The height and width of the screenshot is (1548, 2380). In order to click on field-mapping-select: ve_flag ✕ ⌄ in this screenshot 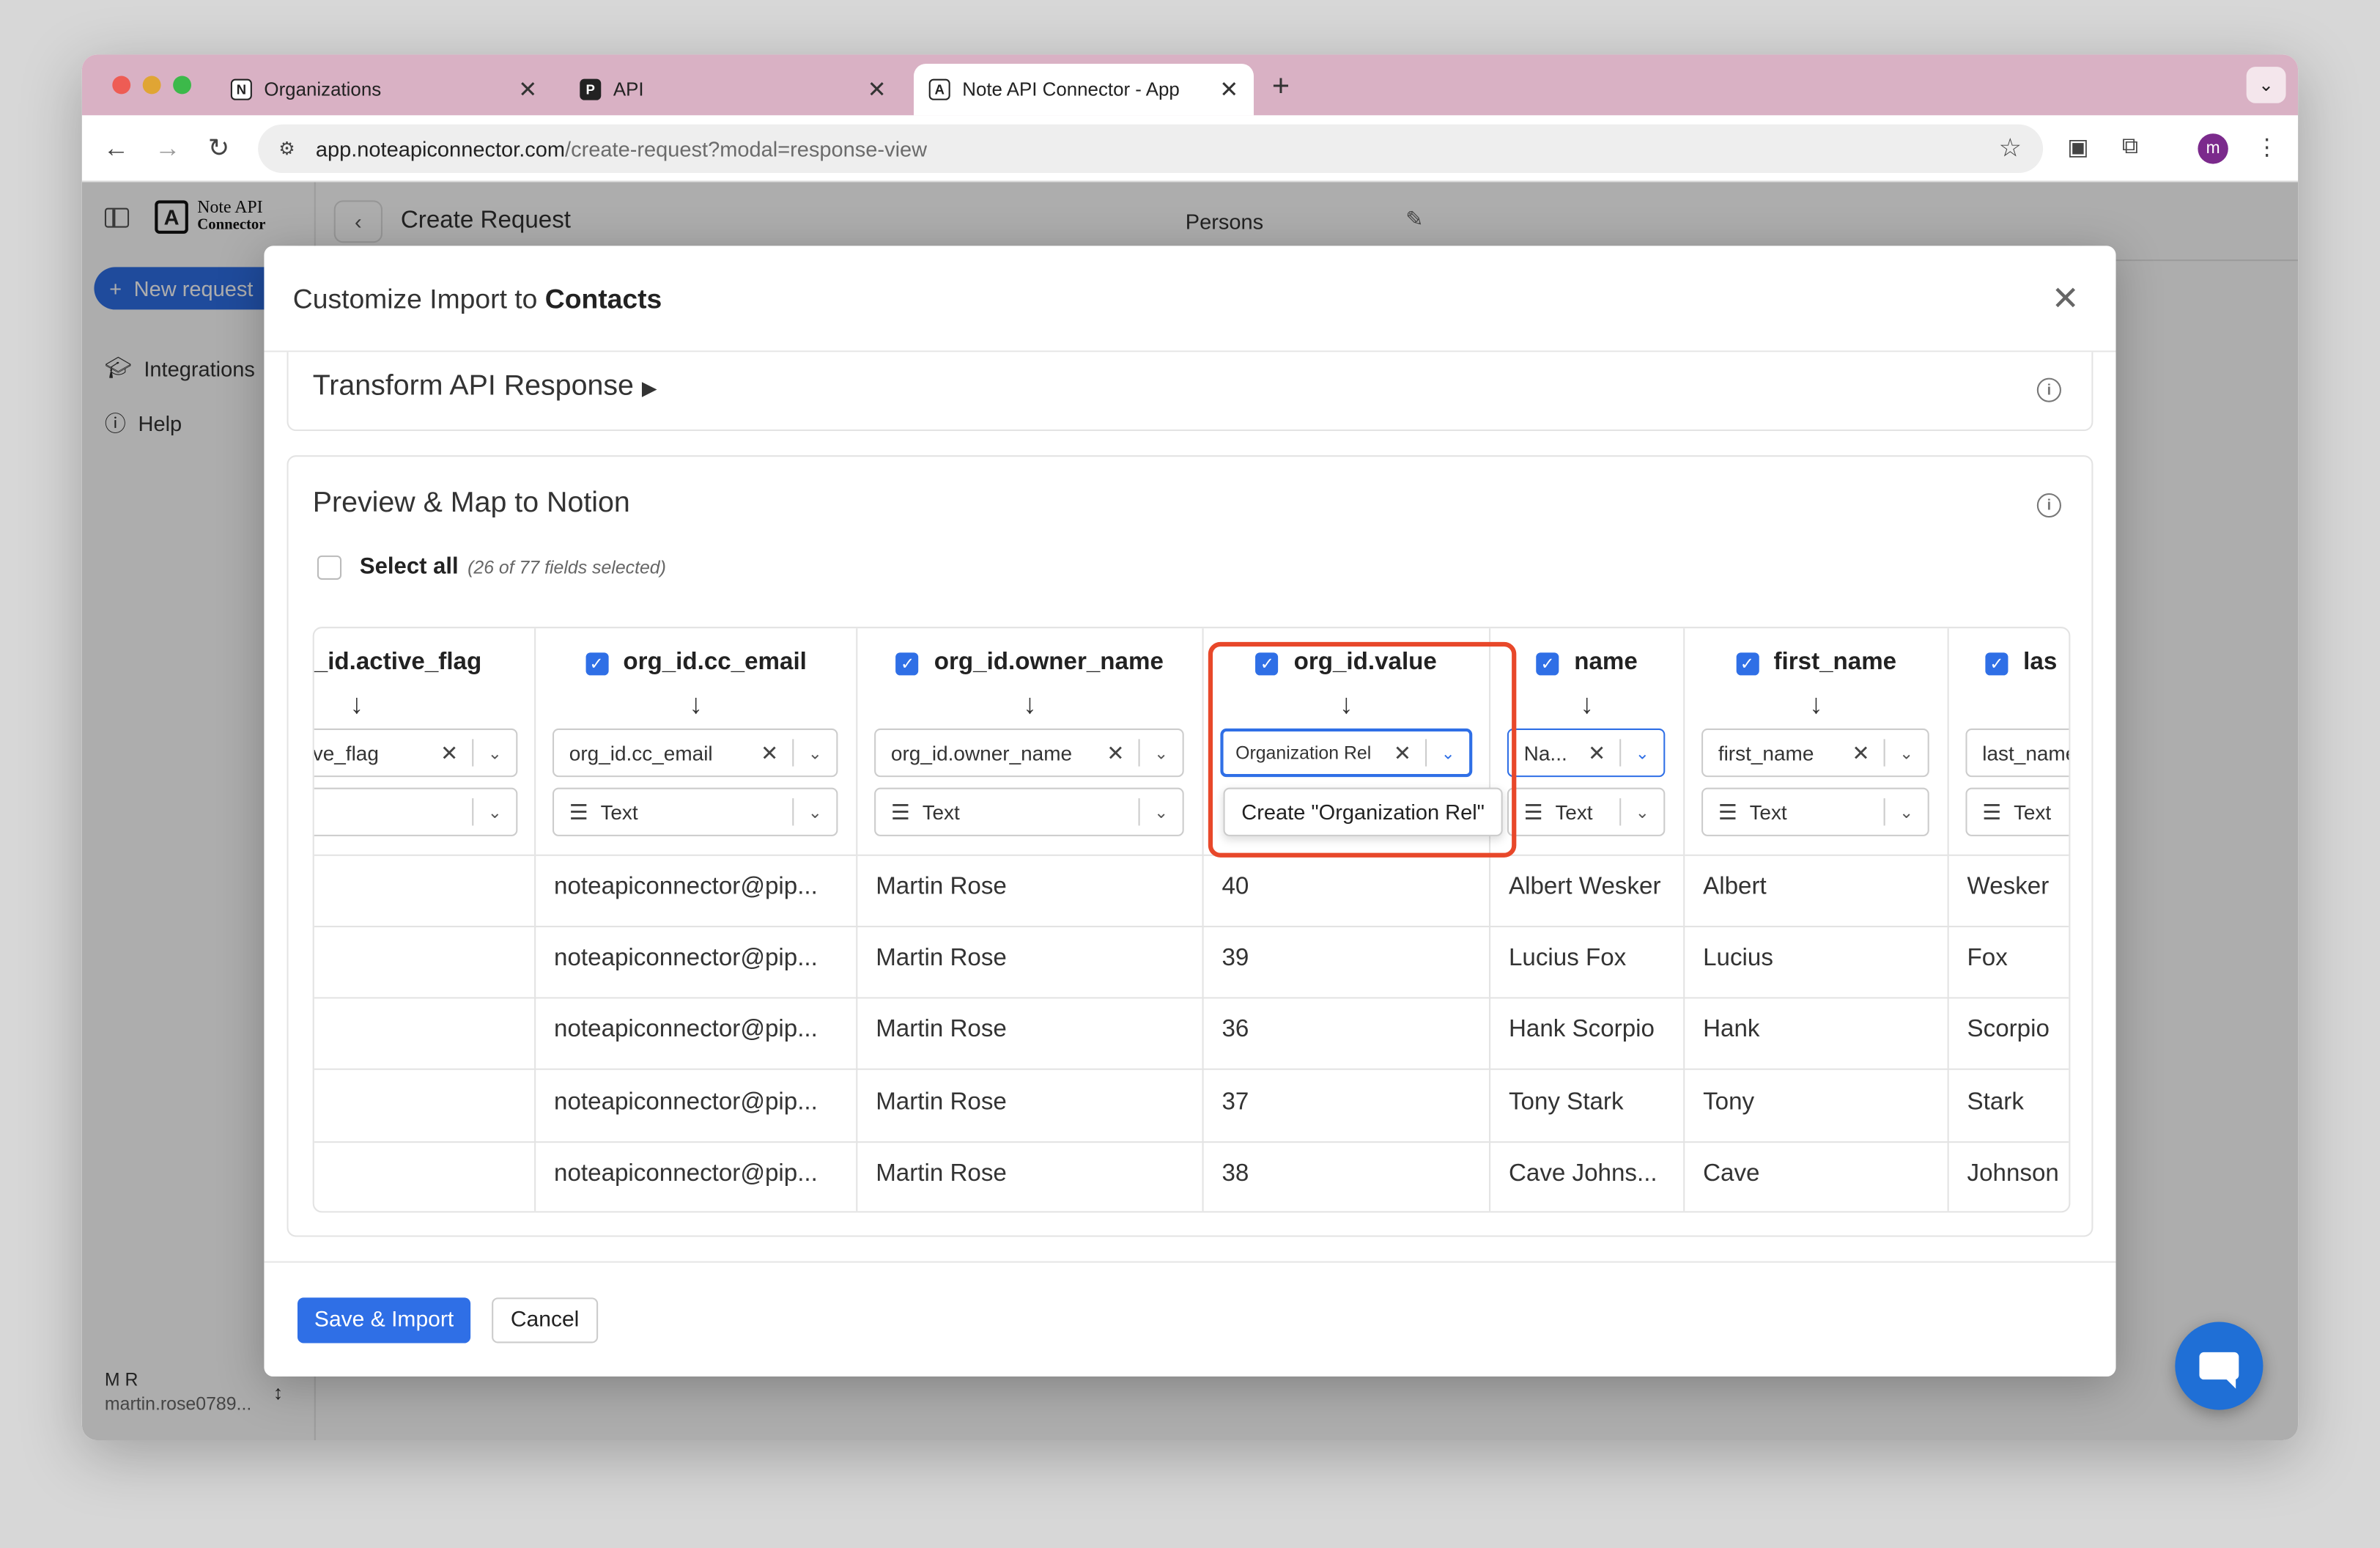, I will do `click(416, 753)`.